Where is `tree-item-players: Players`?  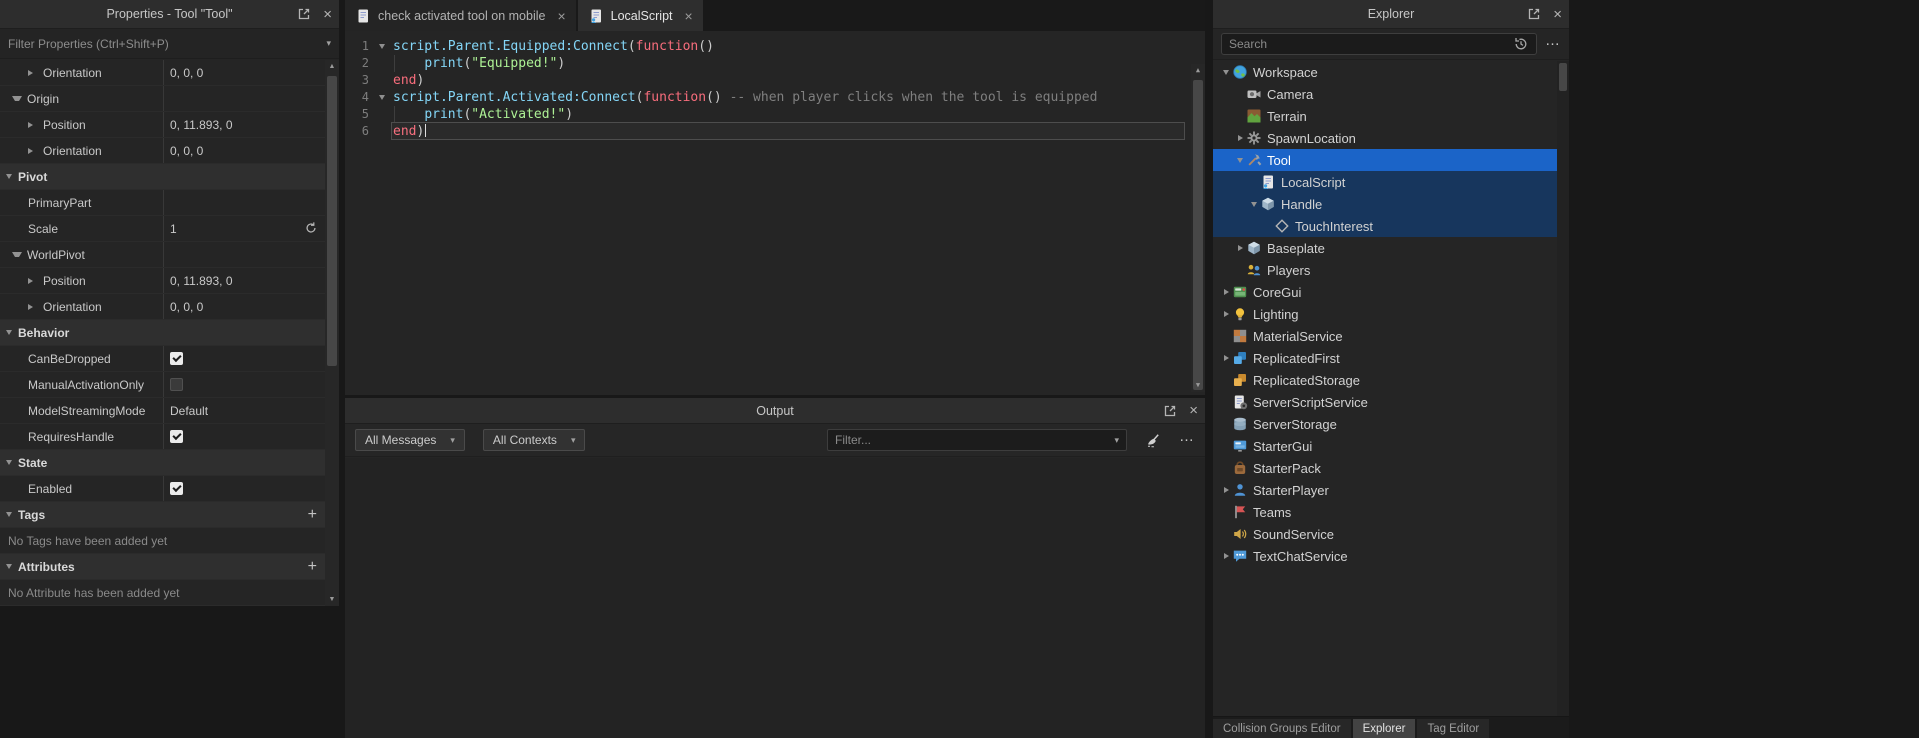
tree-item-players: Players is located at coordinates (1385, 270).